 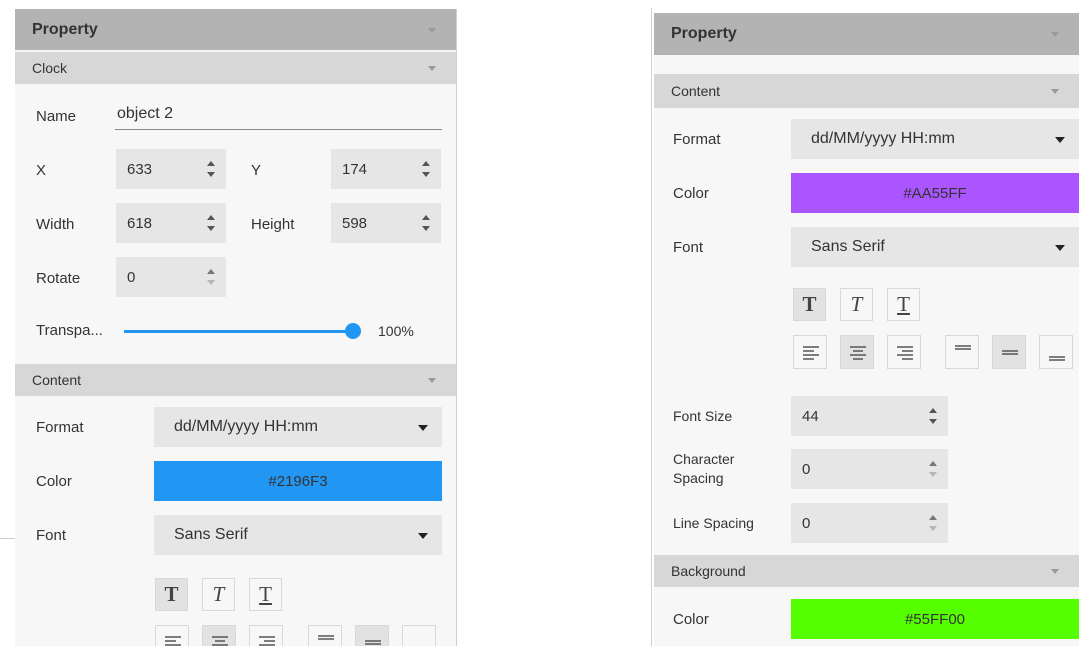 What do you see at coordinates (869, 416) in the screenshot?
I see `font-size-spinner: 44` at bounding box center [869, 416].